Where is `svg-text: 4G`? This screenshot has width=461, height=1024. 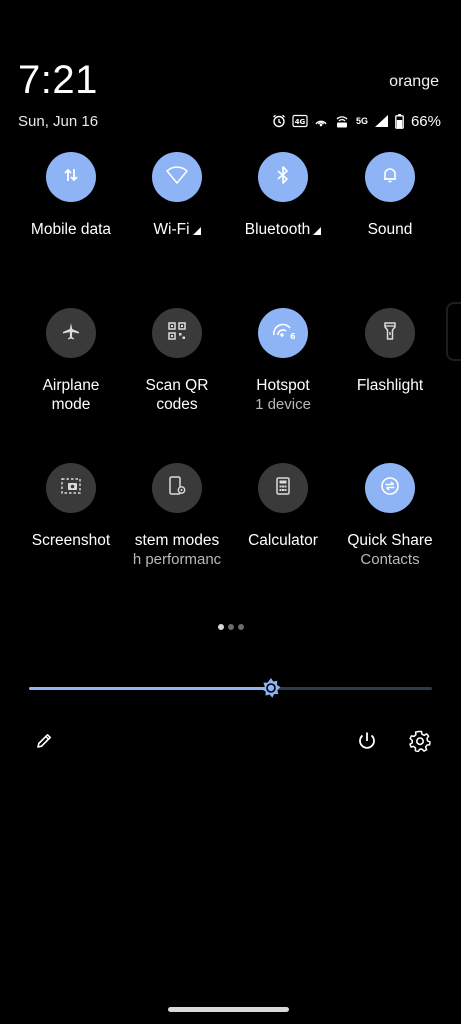
svg-text: 4G is located at coordinates (300, 122).